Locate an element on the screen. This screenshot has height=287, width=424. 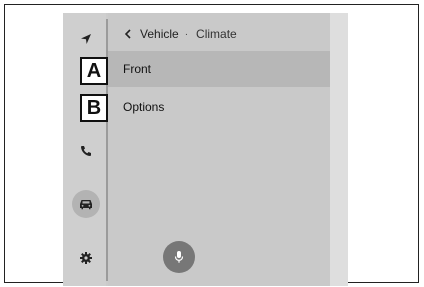
car-icon is located at coordinates (86, 205).